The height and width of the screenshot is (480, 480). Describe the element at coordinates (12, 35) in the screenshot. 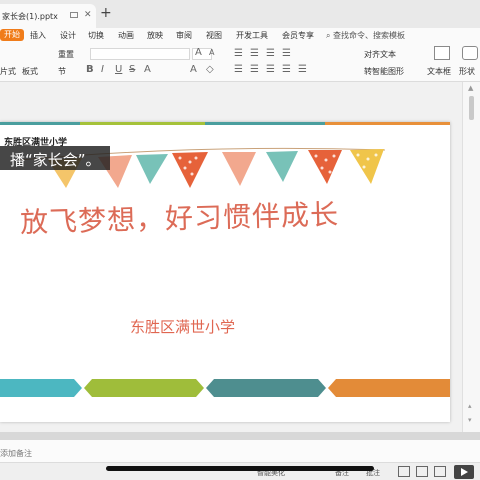

I see `menu-home: 开始` at that location.